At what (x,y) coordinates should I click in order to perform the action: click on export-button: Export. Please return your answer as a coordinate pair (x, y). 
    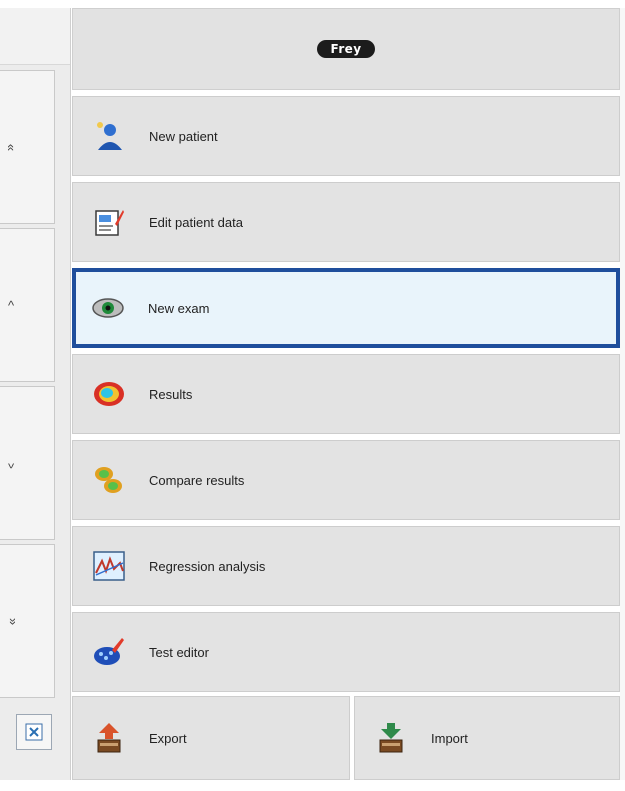
    Looking at the image, I should click on (211, 738).